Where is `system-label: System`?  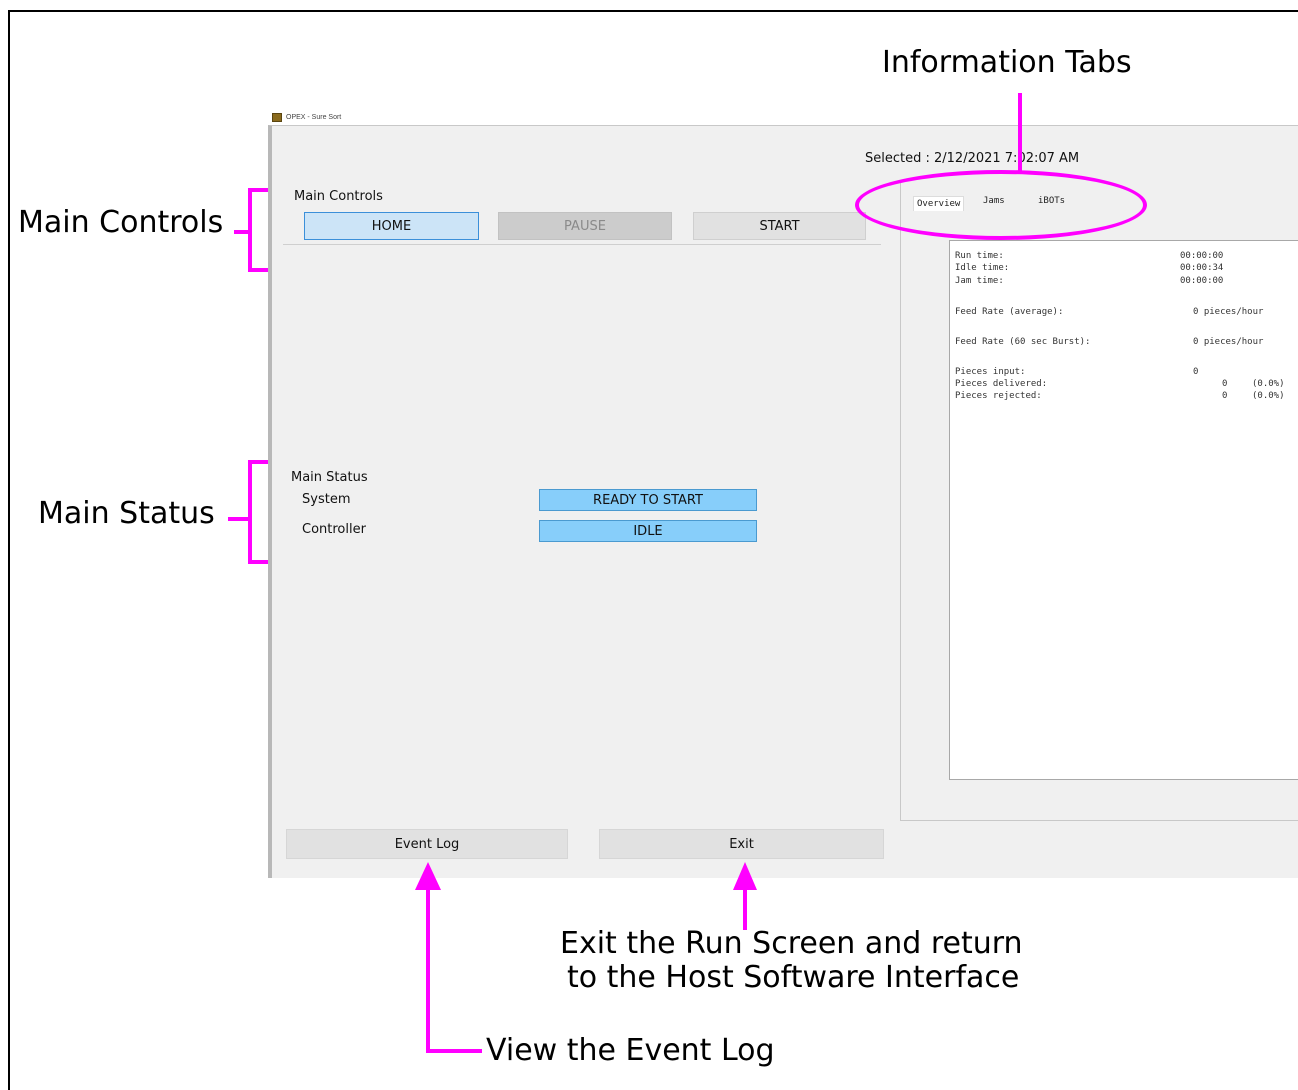
system-label: System is located at coordinates (326, 499).